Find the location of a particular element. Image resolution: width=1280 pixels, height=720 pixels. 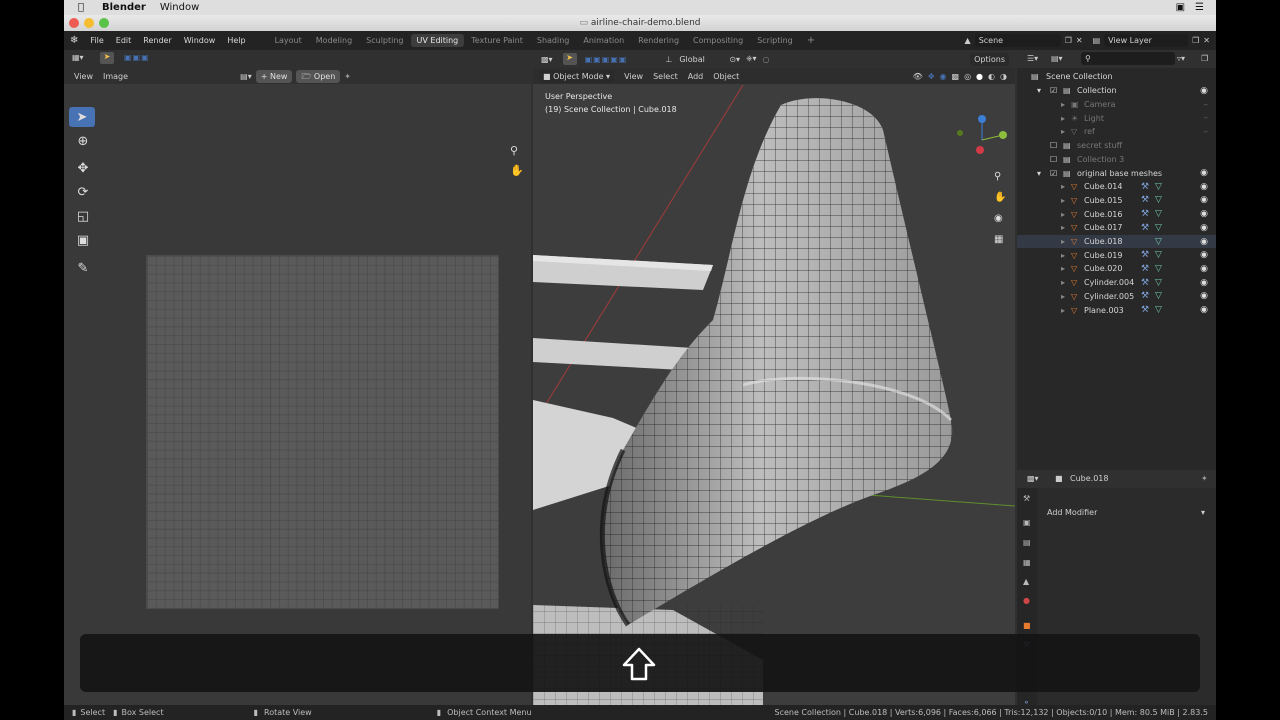

new-collection-icon: ❐ is located at coordinates (1204, 58).